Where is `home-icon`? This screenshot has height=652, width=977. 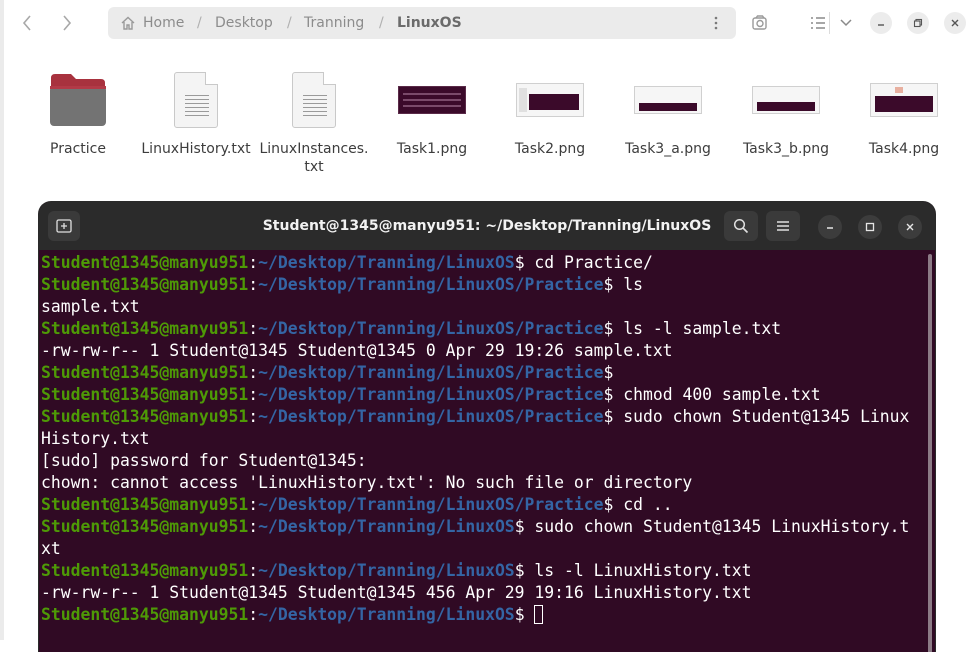 home-icon is located at coordinates (128, 23).